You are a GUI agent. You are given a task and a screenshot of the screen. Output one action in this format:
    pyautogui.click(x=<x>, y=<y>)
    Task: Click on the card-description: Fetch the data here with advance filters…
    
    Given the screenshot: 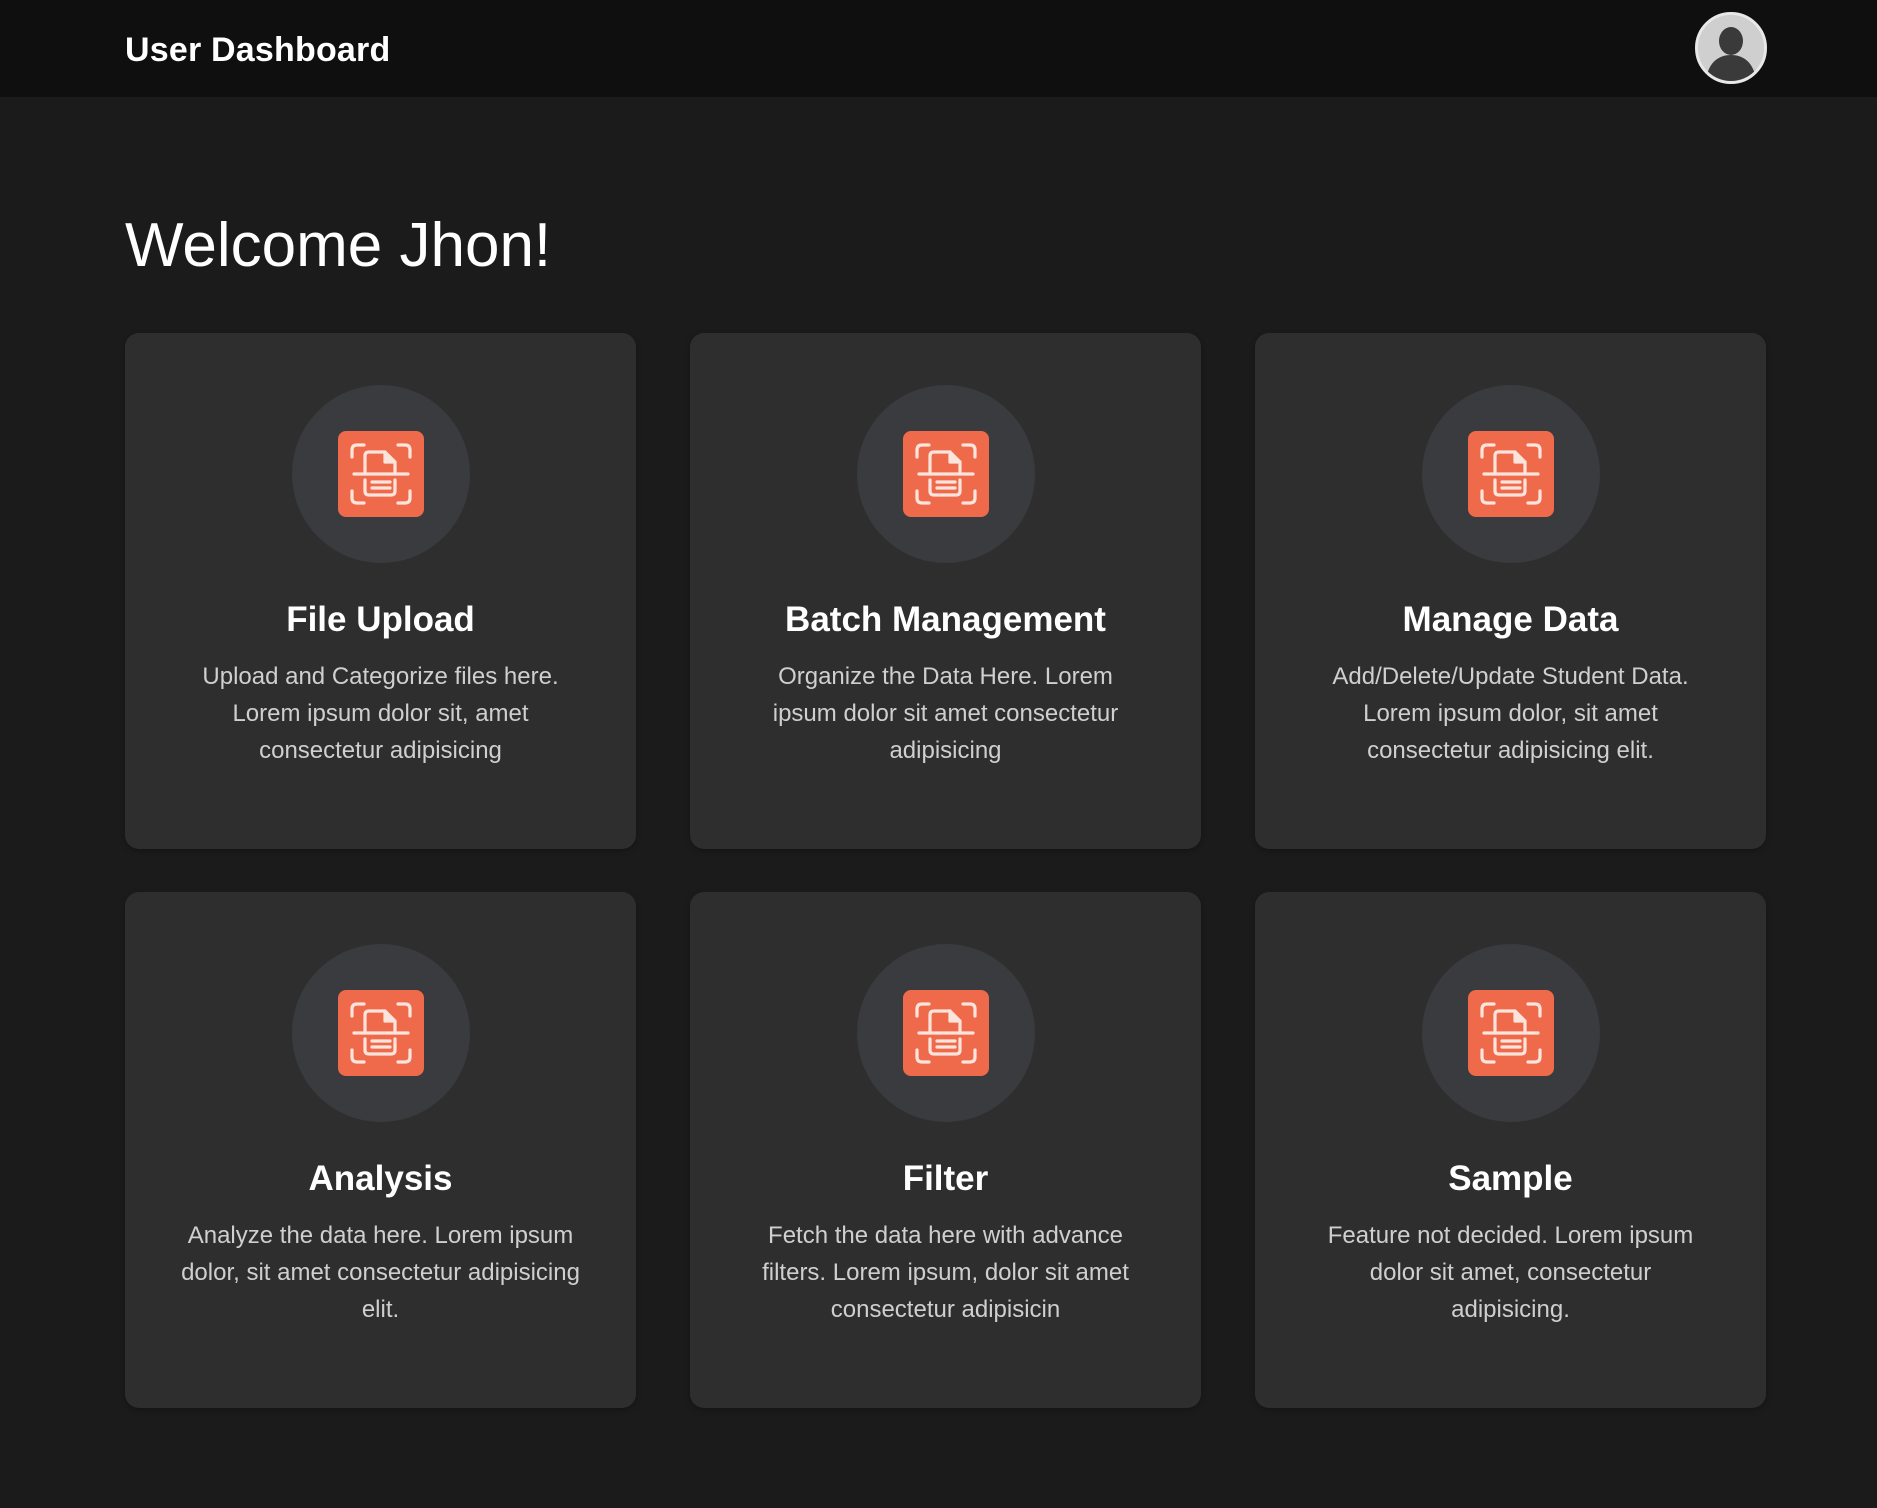 What is the action you would take?
    pyautogui.click(x=945, y=1272)
    